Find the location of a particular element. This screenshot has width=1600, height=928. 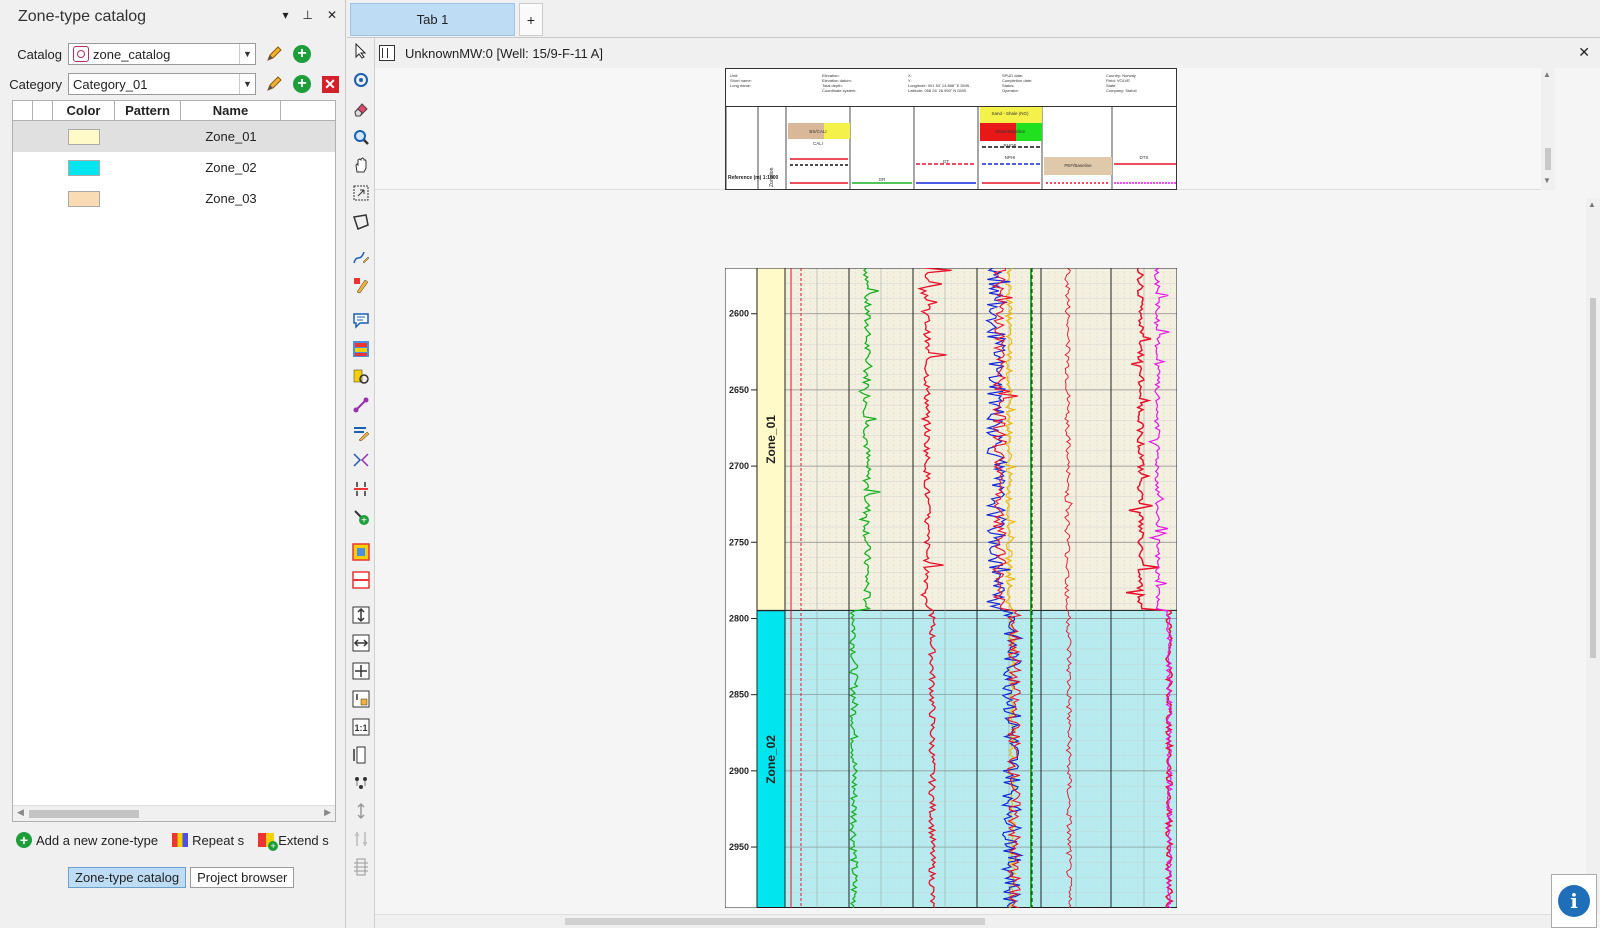

category-row: Category Category_01 ▼ + ✕ is located at coordinates (170, 84).